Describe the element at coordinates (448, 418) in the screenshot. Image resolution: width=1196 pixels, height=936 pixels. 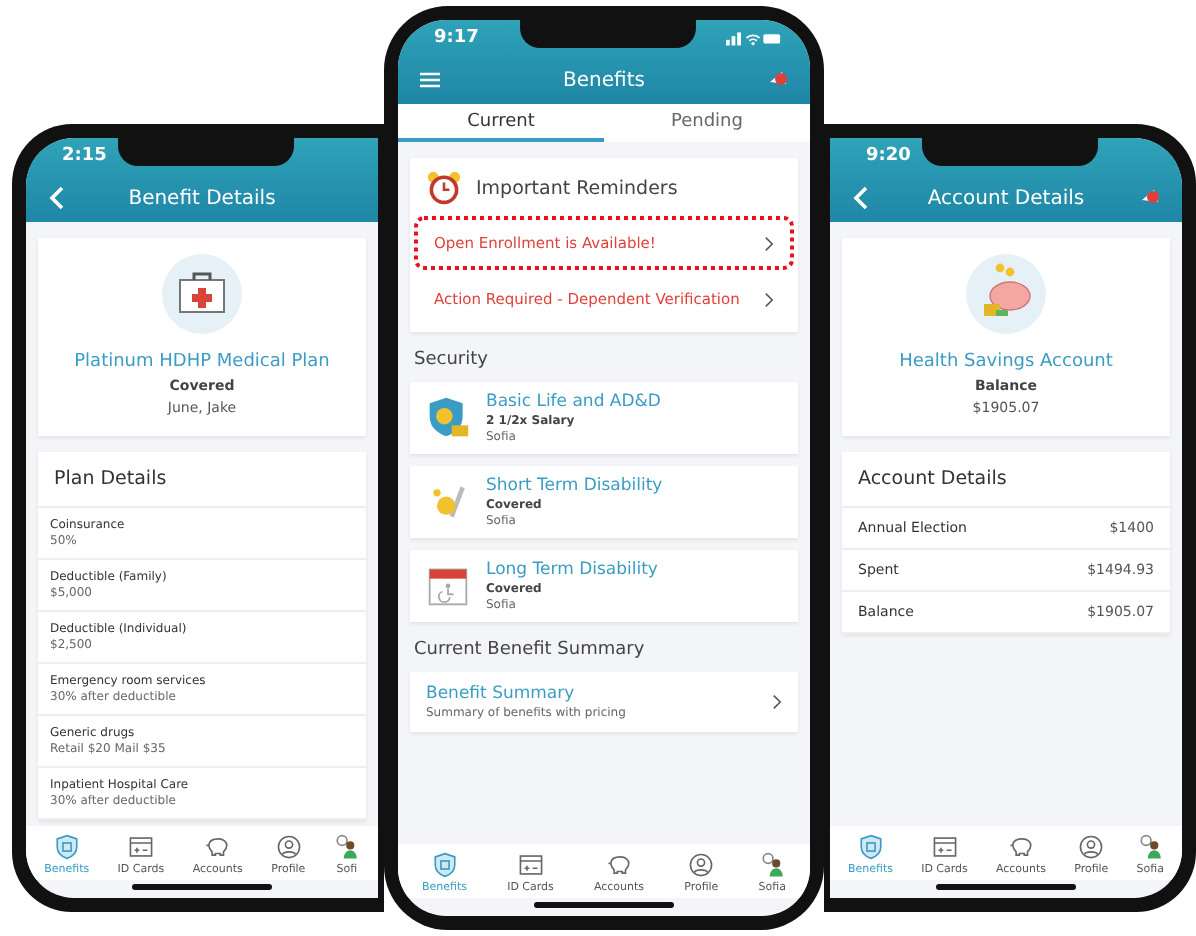
I see `shield-coin-icon` at that location.